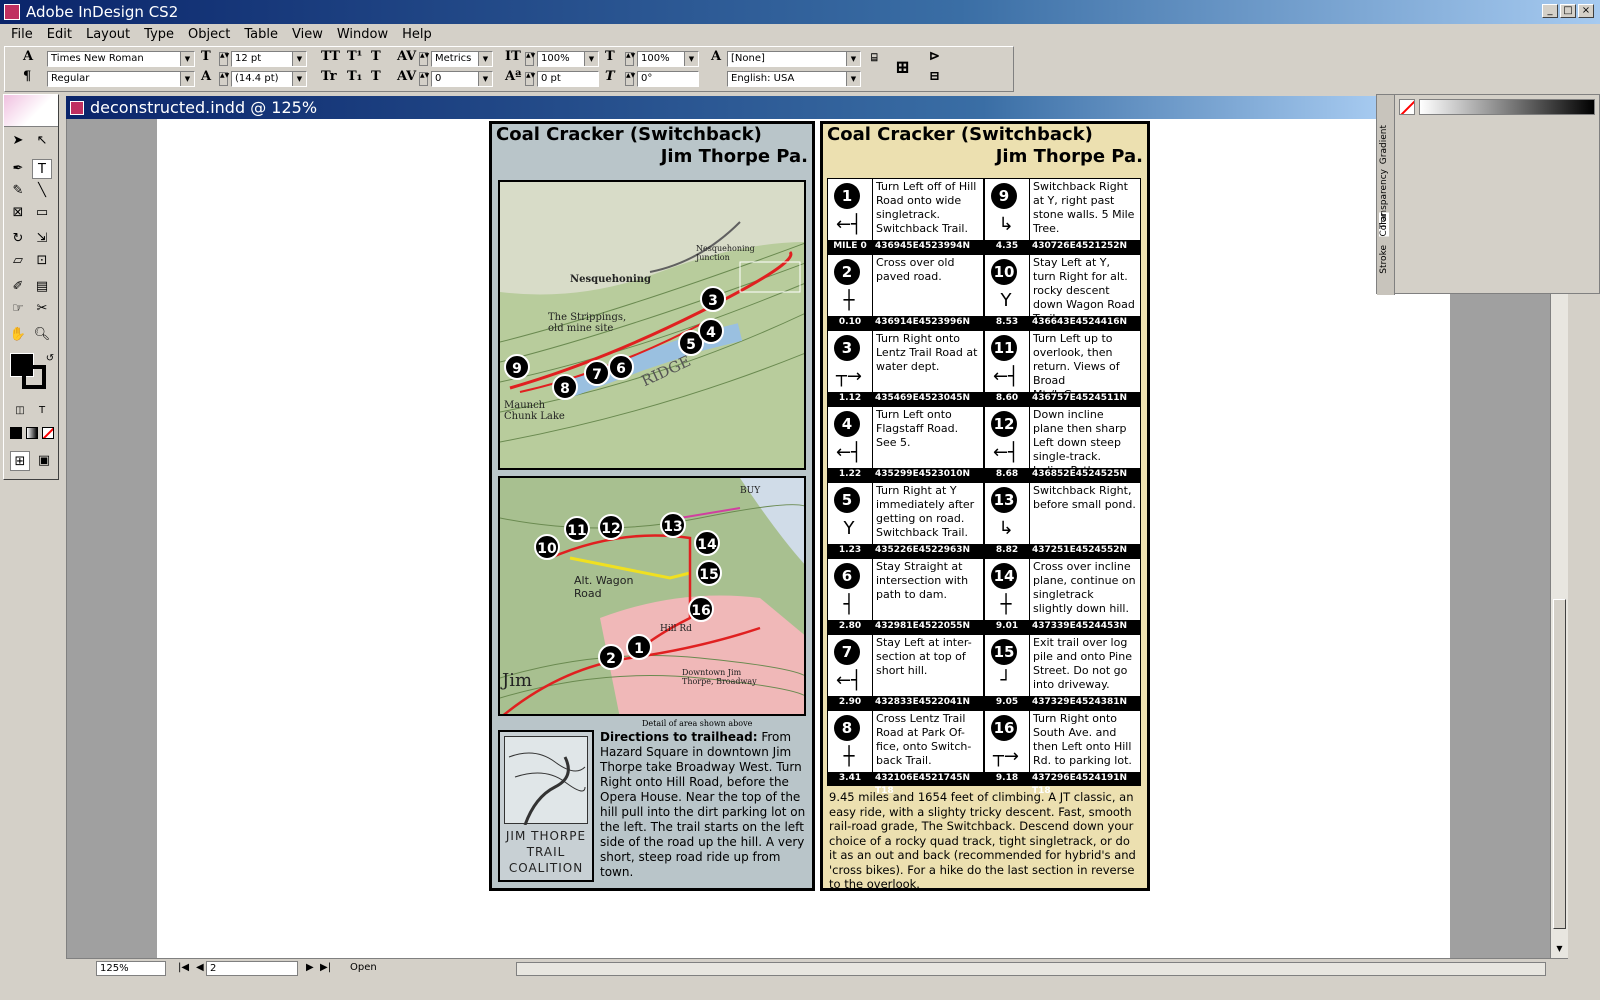  I want to click on character-mode-icon: A, so click(28, 56).